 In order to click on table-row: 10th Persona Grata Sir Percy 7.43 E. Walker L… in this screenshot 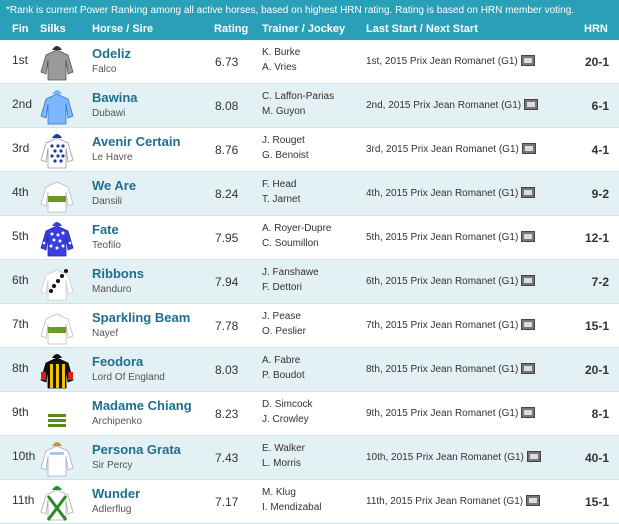, I will do `click(309, 458)`.